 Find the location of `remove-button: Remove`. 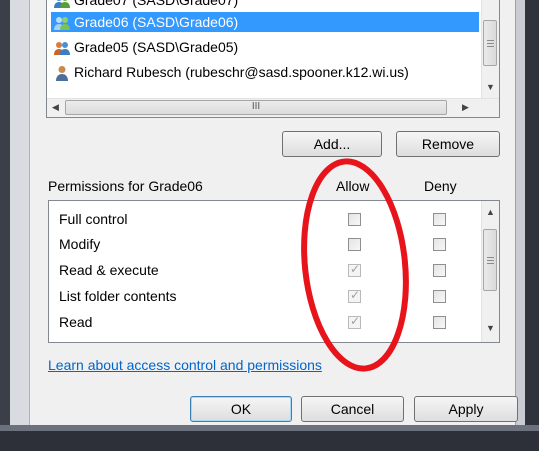

remove-button: Remove is located at coordinates (448, 144).